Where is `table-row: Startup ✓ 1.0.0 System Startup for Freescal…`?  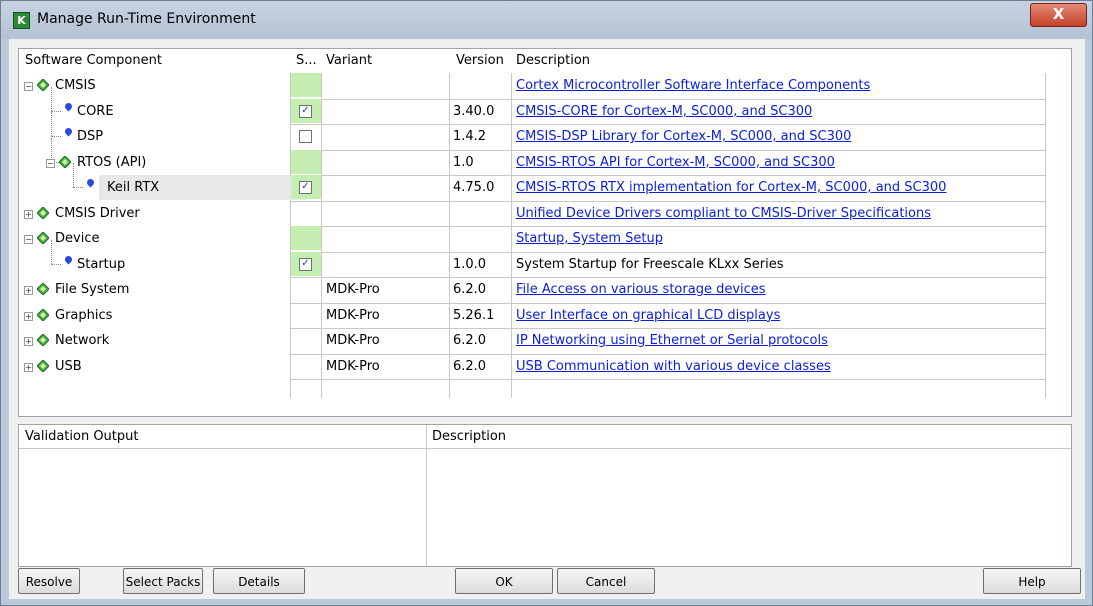 table-row: Startup ✓ 1.0.0 System Startup for Freescal… is located at coordinates (532, 258).